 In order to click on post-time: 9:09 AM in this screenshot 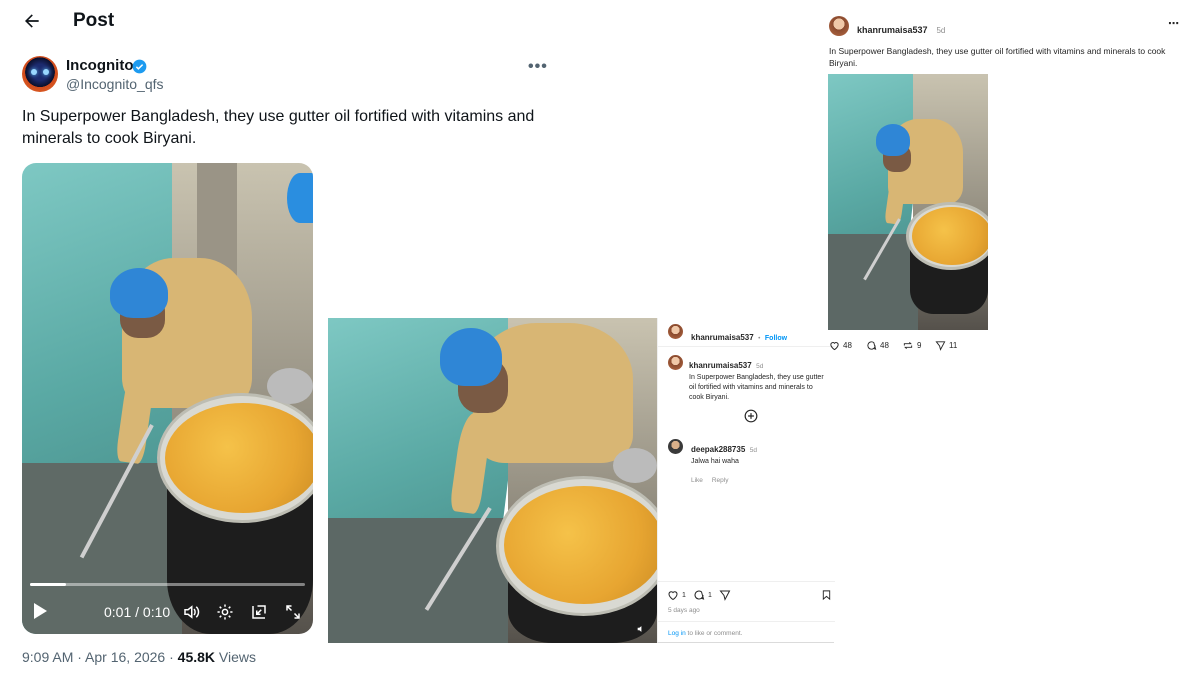, I will do `click(48, 657)`.